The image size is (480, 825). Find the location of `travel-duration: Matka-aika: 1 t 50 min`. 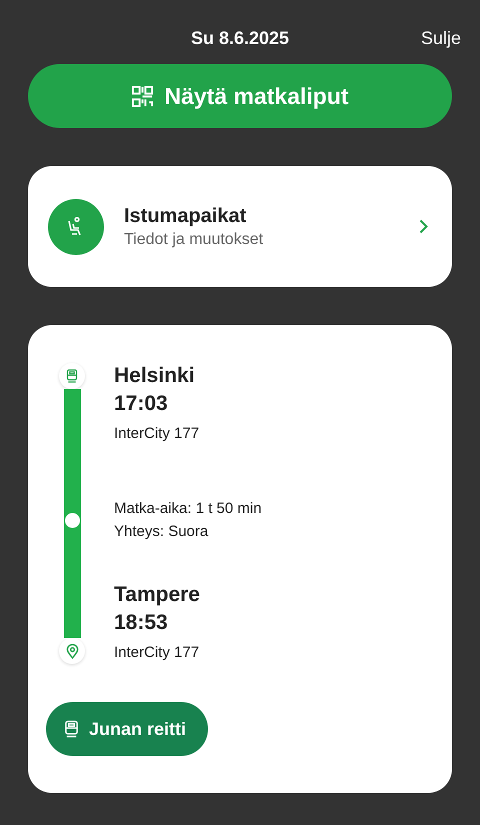

travel-duration: Matka-aika: 1 t 50 min is located at coordinates (188, 509).